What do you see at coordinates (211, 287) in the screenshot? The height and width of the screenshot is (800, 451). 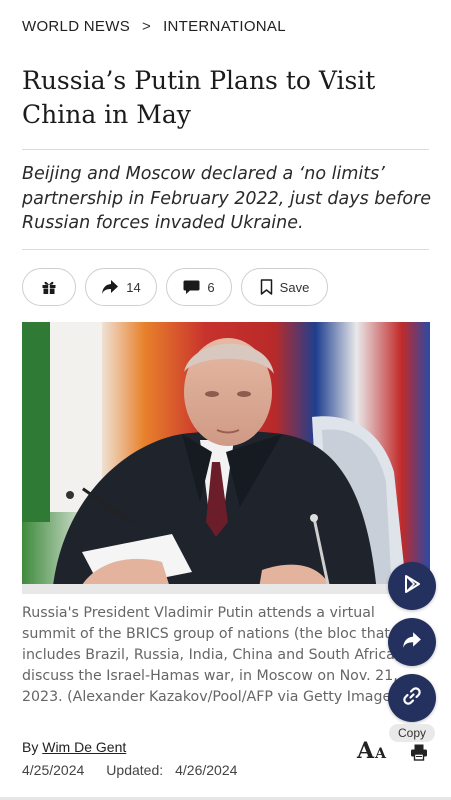 I see `comment-count: 6` at bounding box center [211, 287].